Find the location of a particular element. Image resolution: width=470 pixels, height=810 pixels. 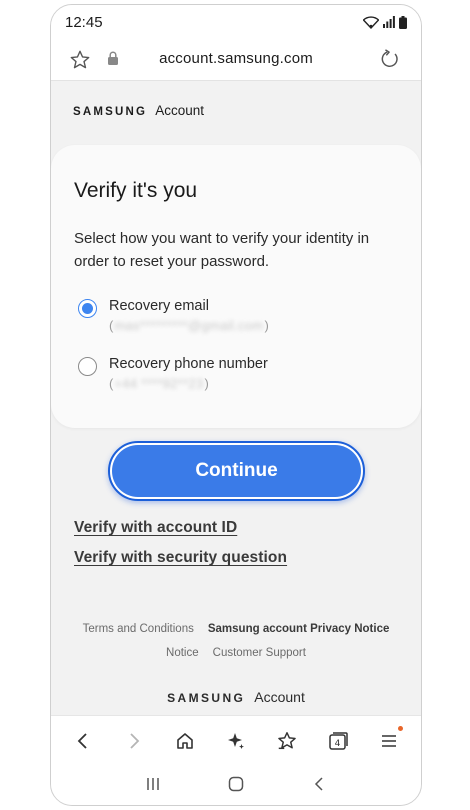

status-icons is located at coordinates (385, 22).